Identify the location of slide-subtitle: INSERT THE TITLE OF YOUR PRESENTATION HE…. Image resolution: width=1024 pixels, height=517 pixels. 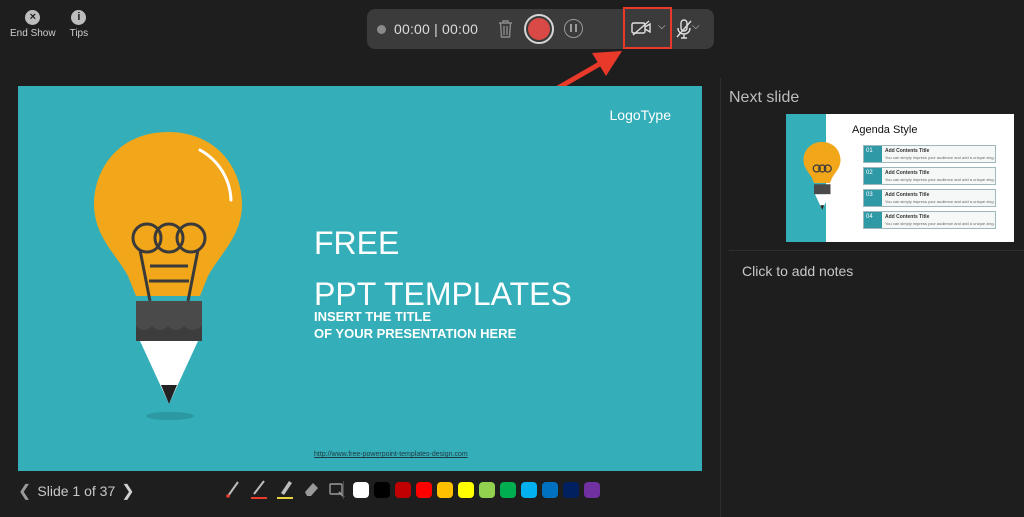
(434, 326).